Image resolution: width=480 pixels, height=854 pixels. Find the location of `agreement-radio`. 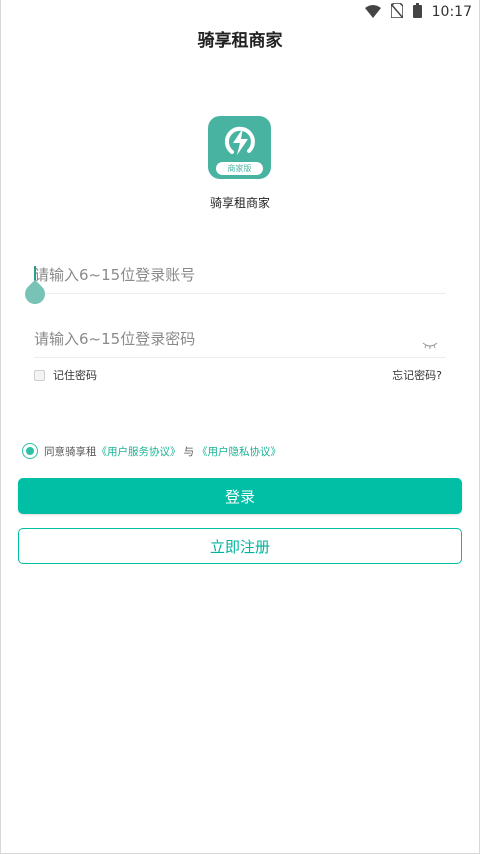

agreement-radio is located at coordinates (30, 451).